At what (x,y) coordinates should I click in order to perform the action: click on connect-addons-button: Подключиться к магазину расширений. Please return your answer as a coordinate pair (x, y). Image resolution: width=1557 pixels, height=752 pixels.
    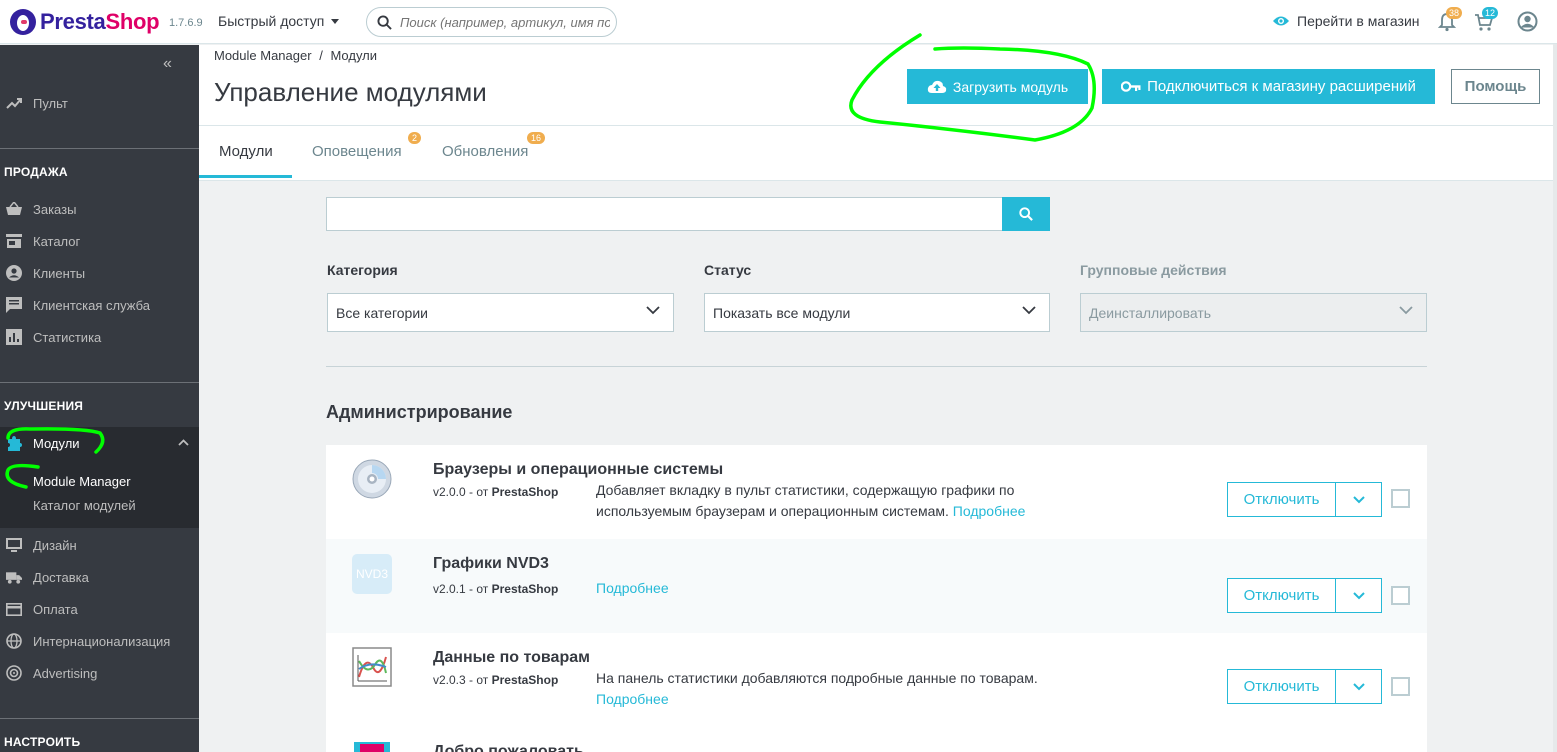
    Looking at the image, I should click on (1268, 86).